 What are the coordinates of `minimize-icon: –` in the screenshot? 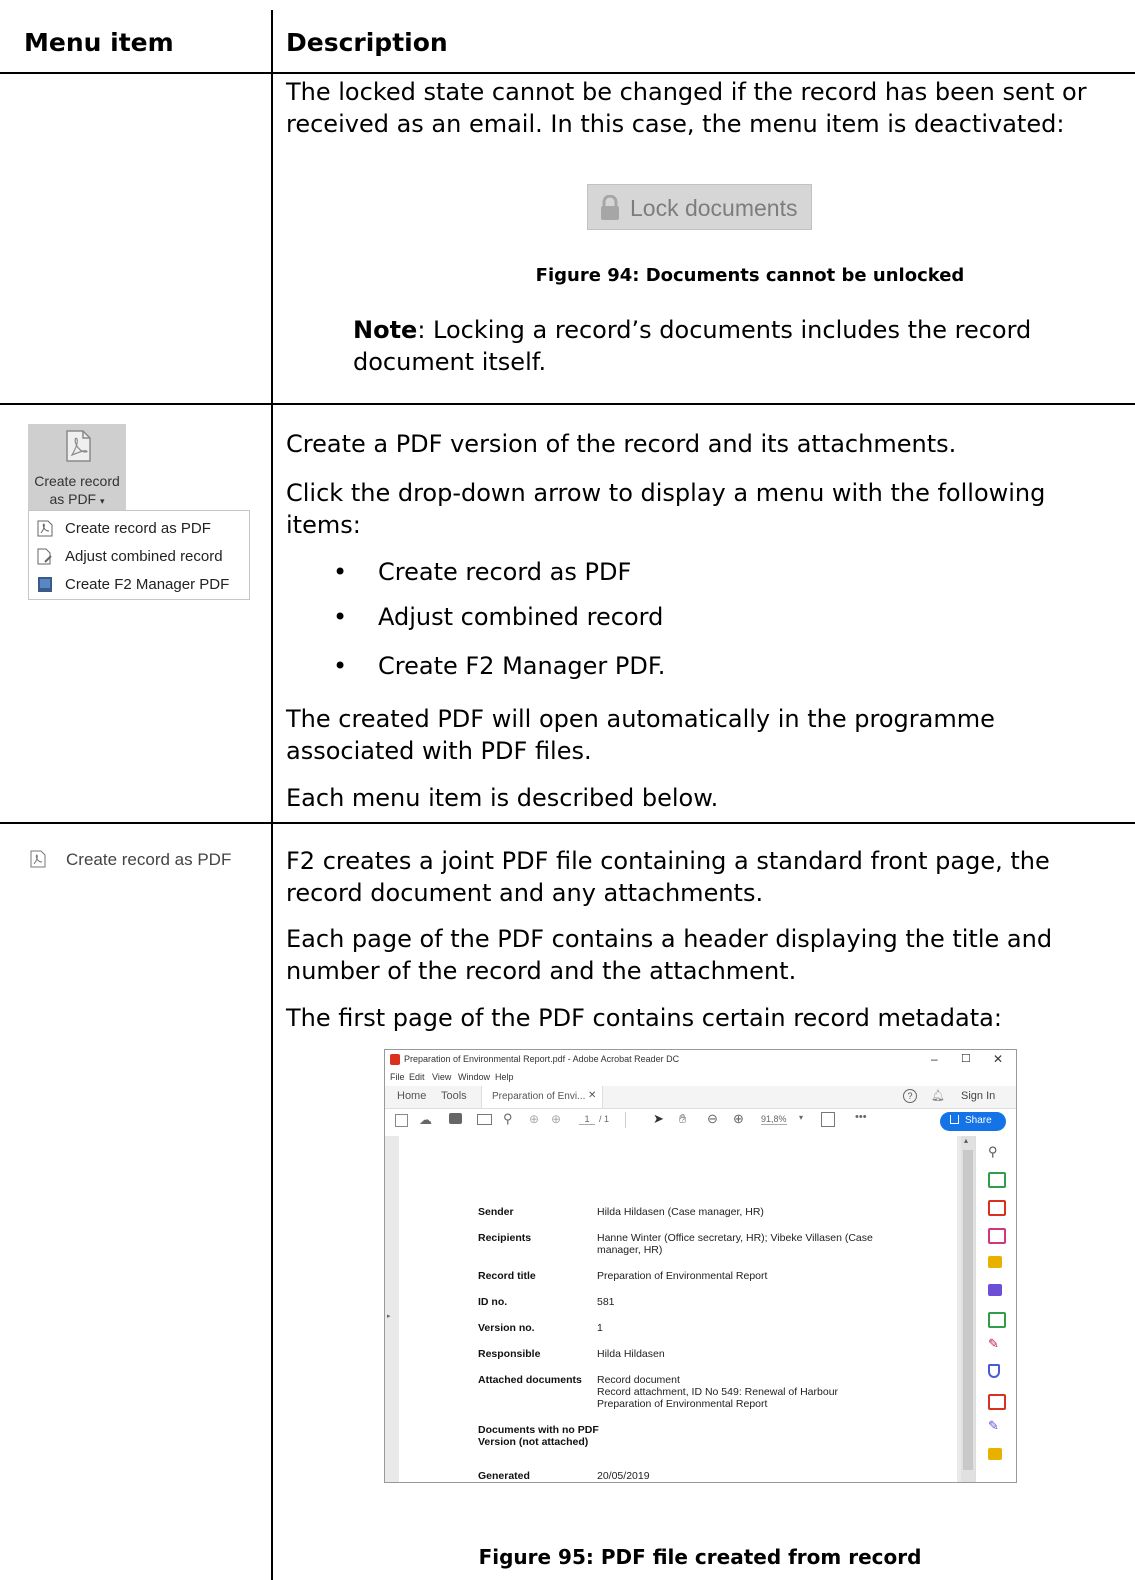 It's located at (934, 1059).